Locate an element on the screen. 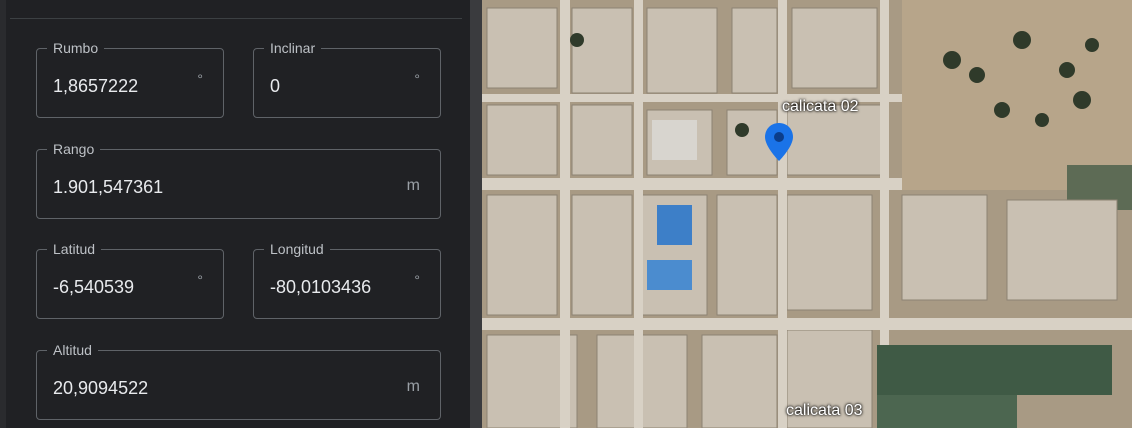 The width and height of the screenshot is (1132, 428). rango-unit: m is located at coordinates (413, 185).